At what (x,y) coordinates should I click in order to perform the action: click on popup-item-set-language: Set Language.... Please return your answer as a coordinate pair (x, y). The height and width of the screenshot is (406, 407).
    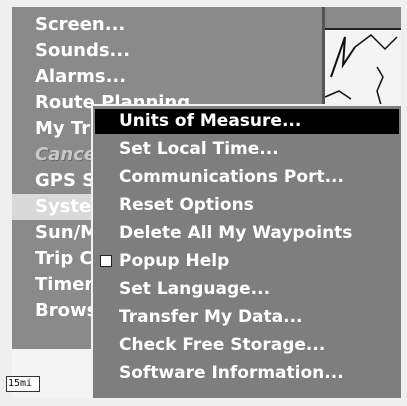
    Looking at the image, I should click on (247, 289).